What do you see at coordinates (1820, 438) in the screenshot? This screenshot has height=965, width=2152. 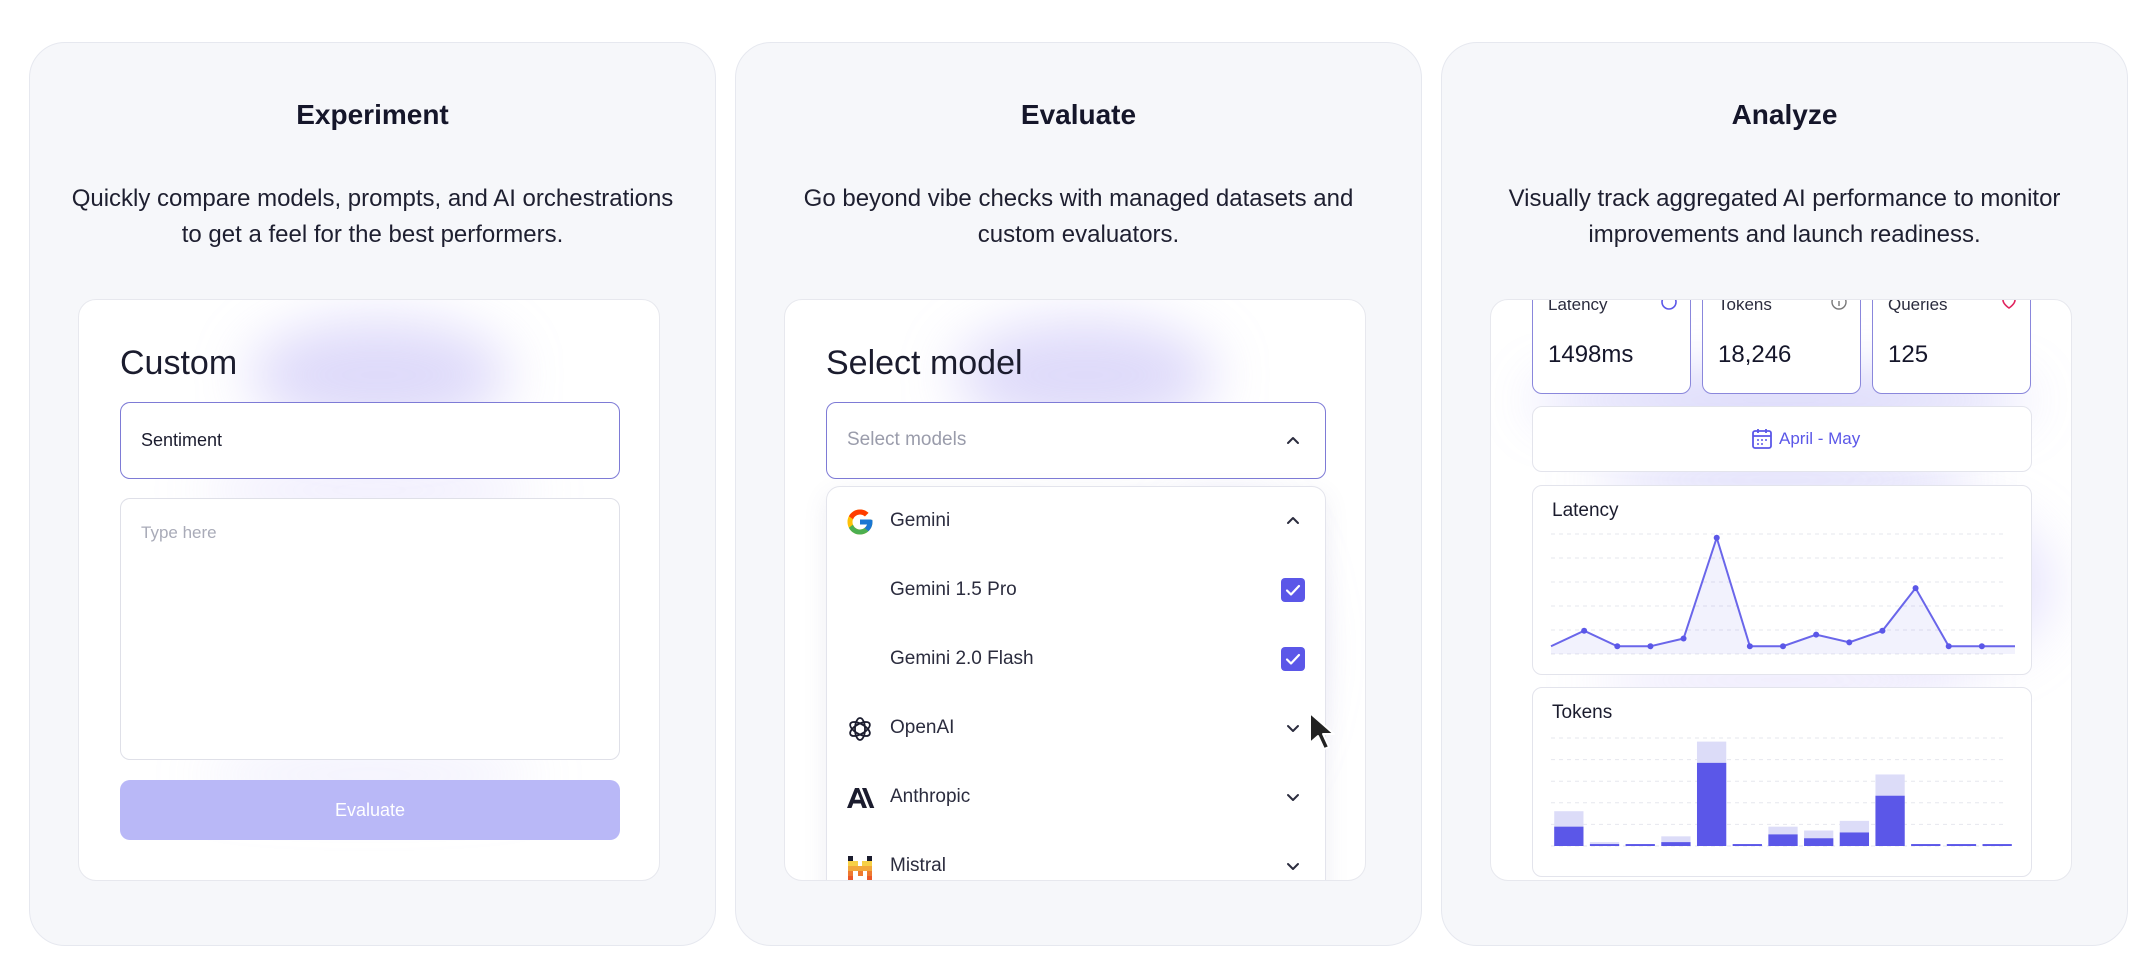 I see `date-range-label: April - May` at bounding box center [1820, 438].